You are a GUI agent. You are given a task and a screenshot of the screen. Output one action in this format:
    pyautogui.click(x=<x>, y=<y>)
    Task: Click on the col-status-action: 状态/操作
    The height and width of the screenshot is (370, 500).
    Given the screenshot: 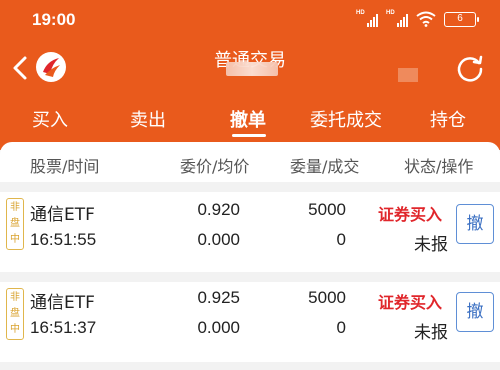 What is the action you would take?
    pyautogui.click(x=439, y=166)
    